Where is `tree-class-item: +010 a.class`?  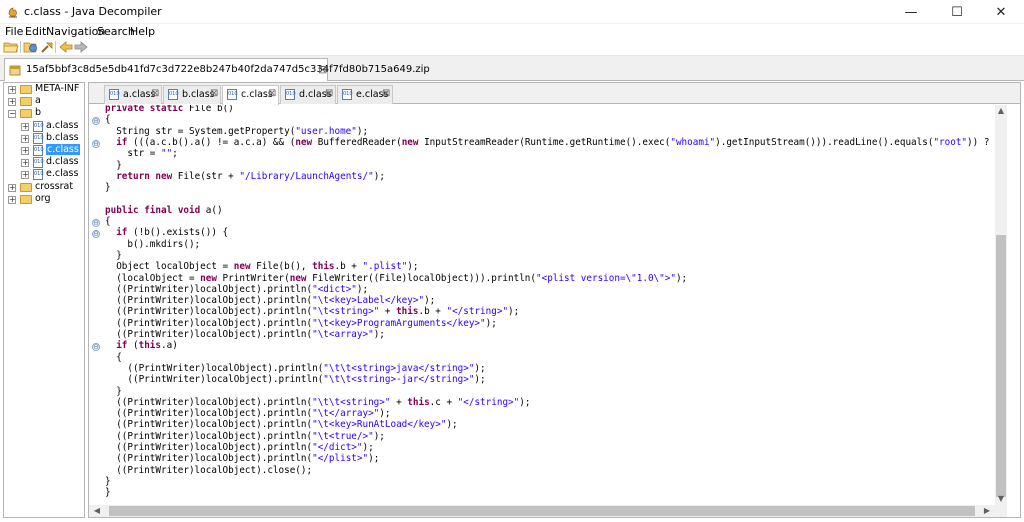
tree-class-item: +010 a.class is located at coordinates (44, 126).